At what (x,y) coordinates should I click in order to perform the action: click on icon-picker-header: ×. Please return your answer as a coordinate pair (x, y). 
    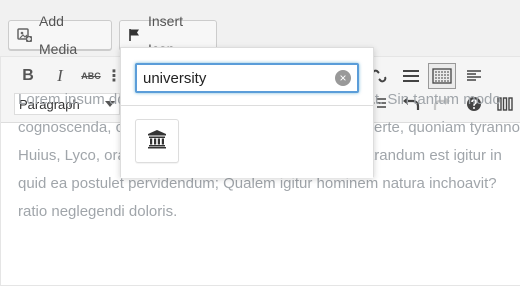
    Looking at the image, I should click on (247, 77).